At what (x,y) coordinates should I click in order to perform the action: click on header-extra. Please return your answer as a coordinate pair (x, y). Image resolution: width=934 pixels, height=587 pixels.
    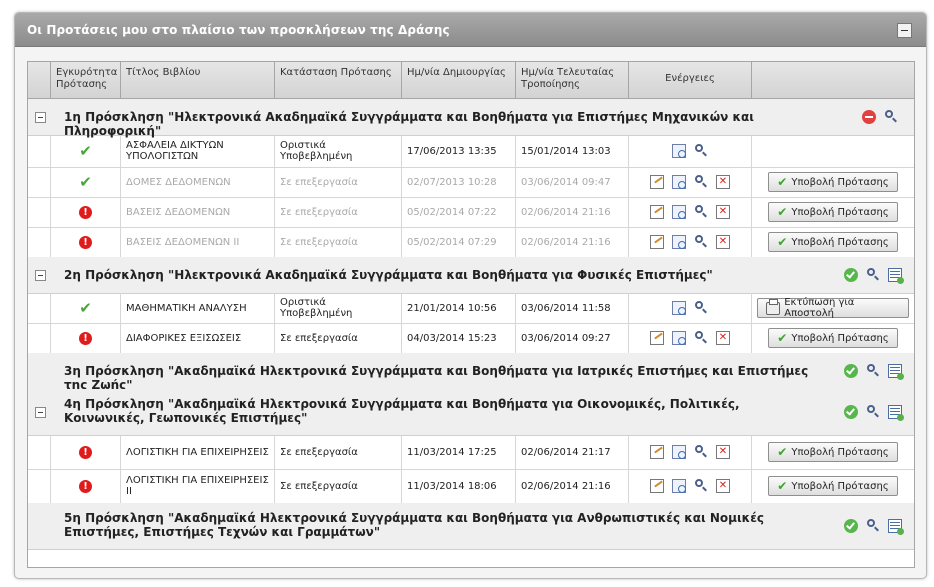
    Looking at the image, I should click on (833, 80).